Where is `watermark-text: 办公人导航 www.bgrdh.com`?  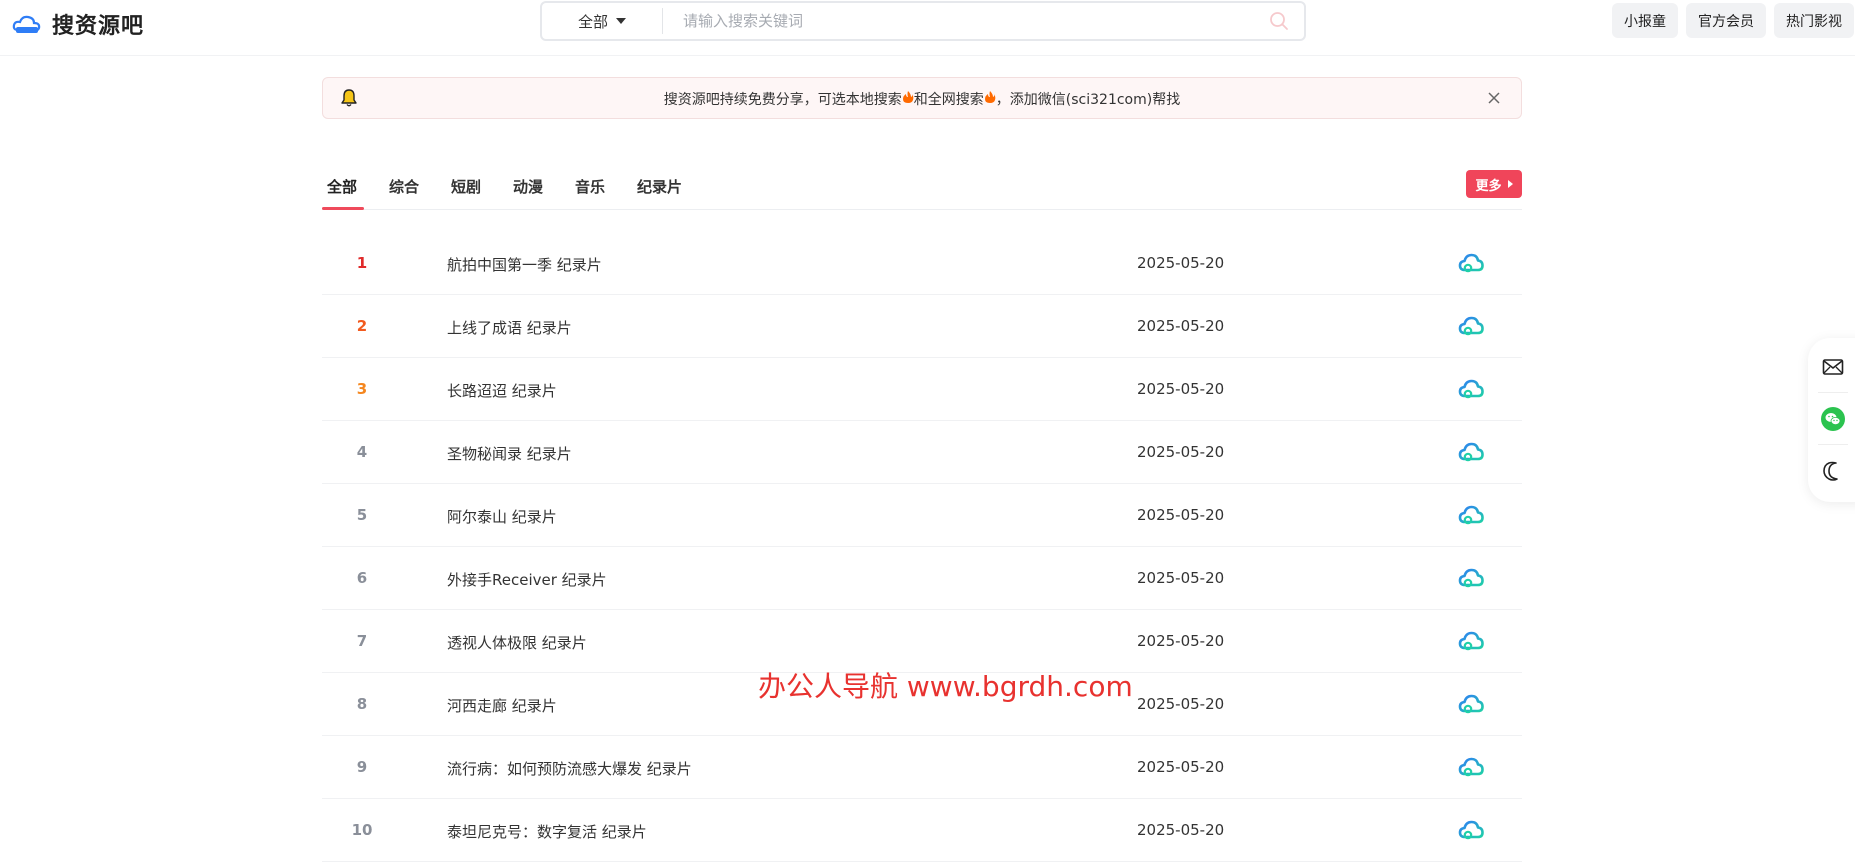 watermark-text: 办公人导航 www.bgrdh.com is located at coordinates (945, 686).